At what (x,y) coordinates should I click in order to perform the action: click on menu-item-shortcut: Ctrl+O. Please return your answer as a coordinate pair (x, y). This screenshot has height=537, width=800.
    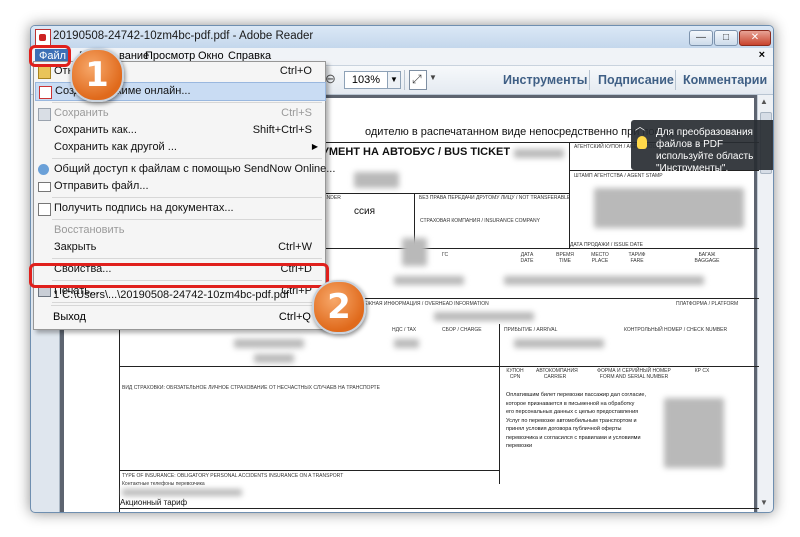
    Looking at the image, I should click on (295, 71).